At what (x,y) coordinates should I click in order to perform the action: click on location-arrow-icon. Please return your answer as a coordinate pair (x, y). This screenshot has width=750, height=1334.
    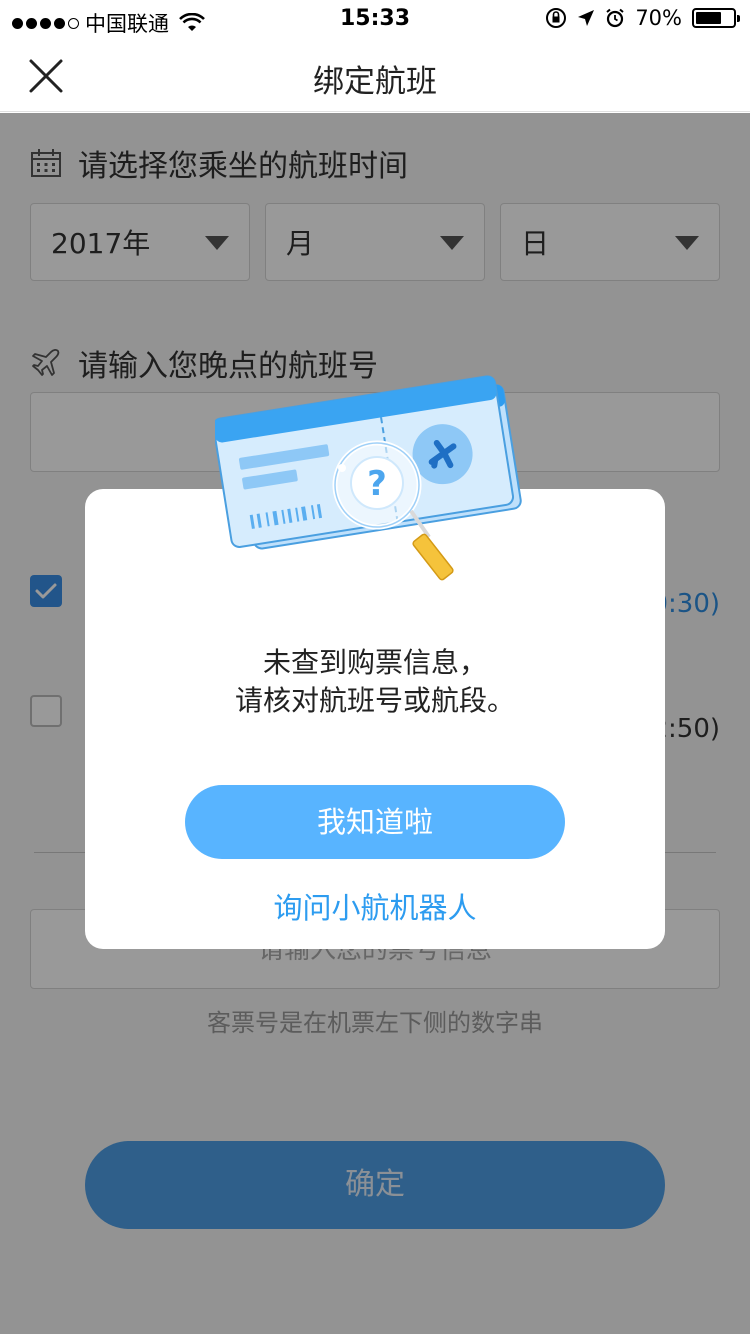
    Looking at the image, I should click on (586, 18).